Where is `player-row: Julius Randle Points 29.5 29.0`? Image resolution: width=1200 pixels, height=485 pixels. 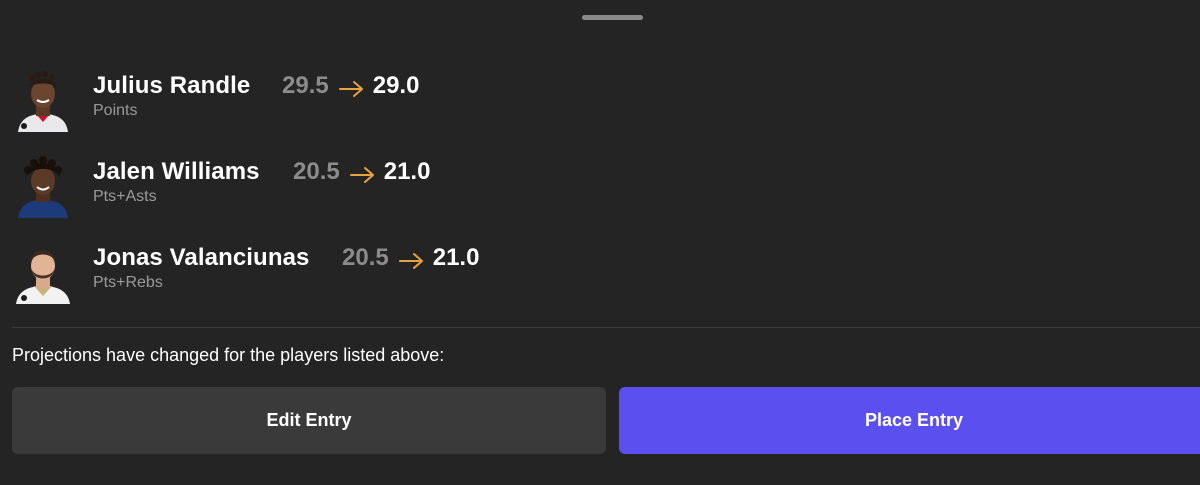 player-row: Julius Randle Points 29.5 29.0 is located at coordinates (600, 105).